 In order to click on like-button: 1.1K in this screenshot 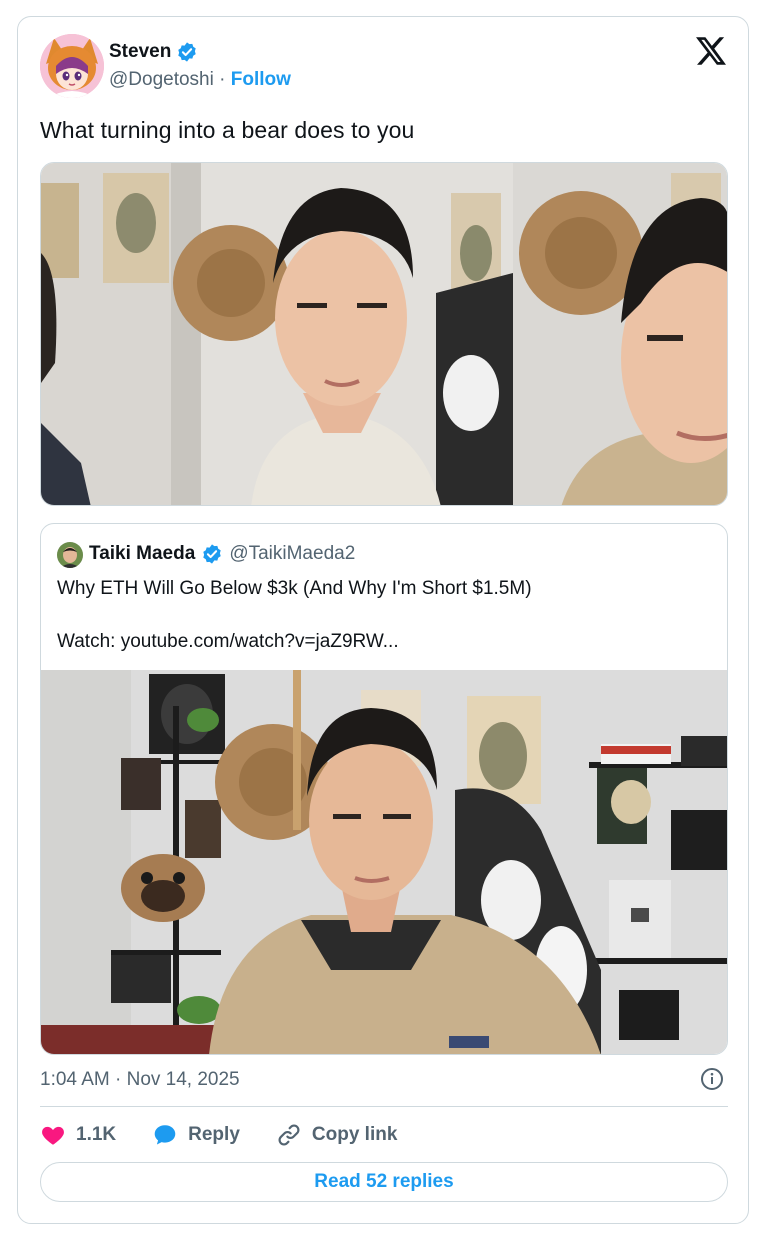, I will do `click(78, 1135)`.